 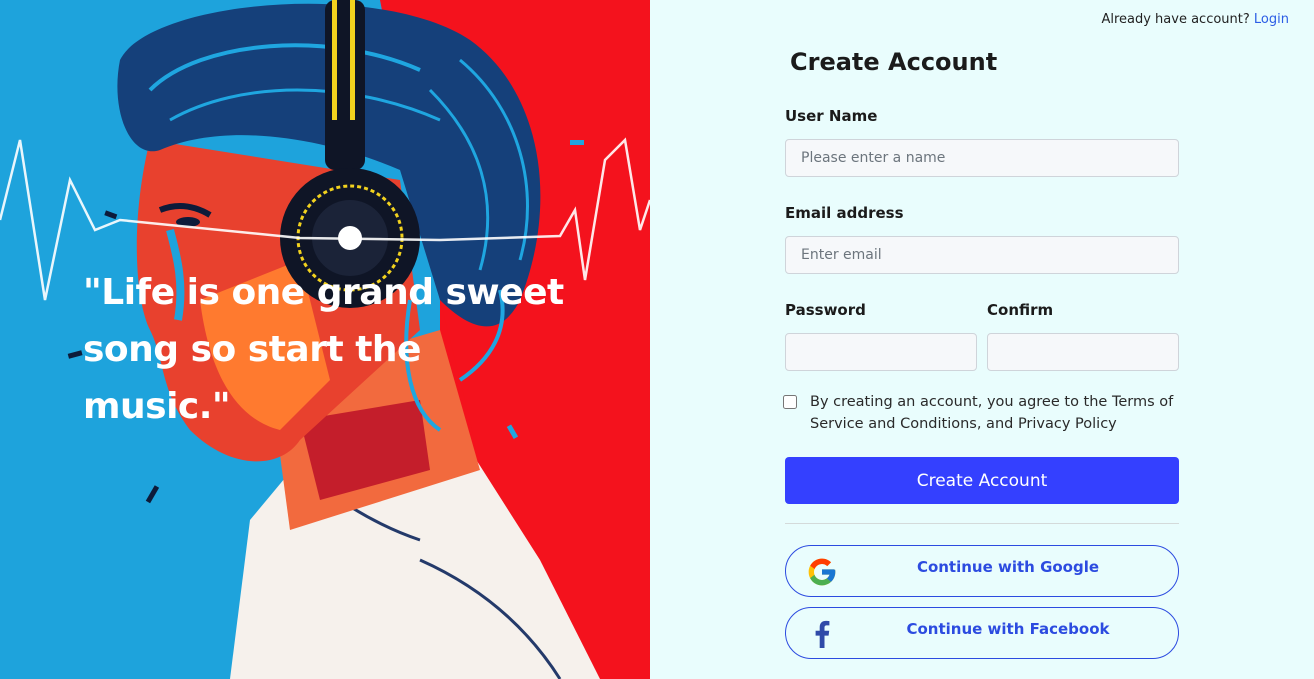 What do you see at coordinates (982, 158) in the screenshot?
I see `username-input` at bounding box center [982, 158].